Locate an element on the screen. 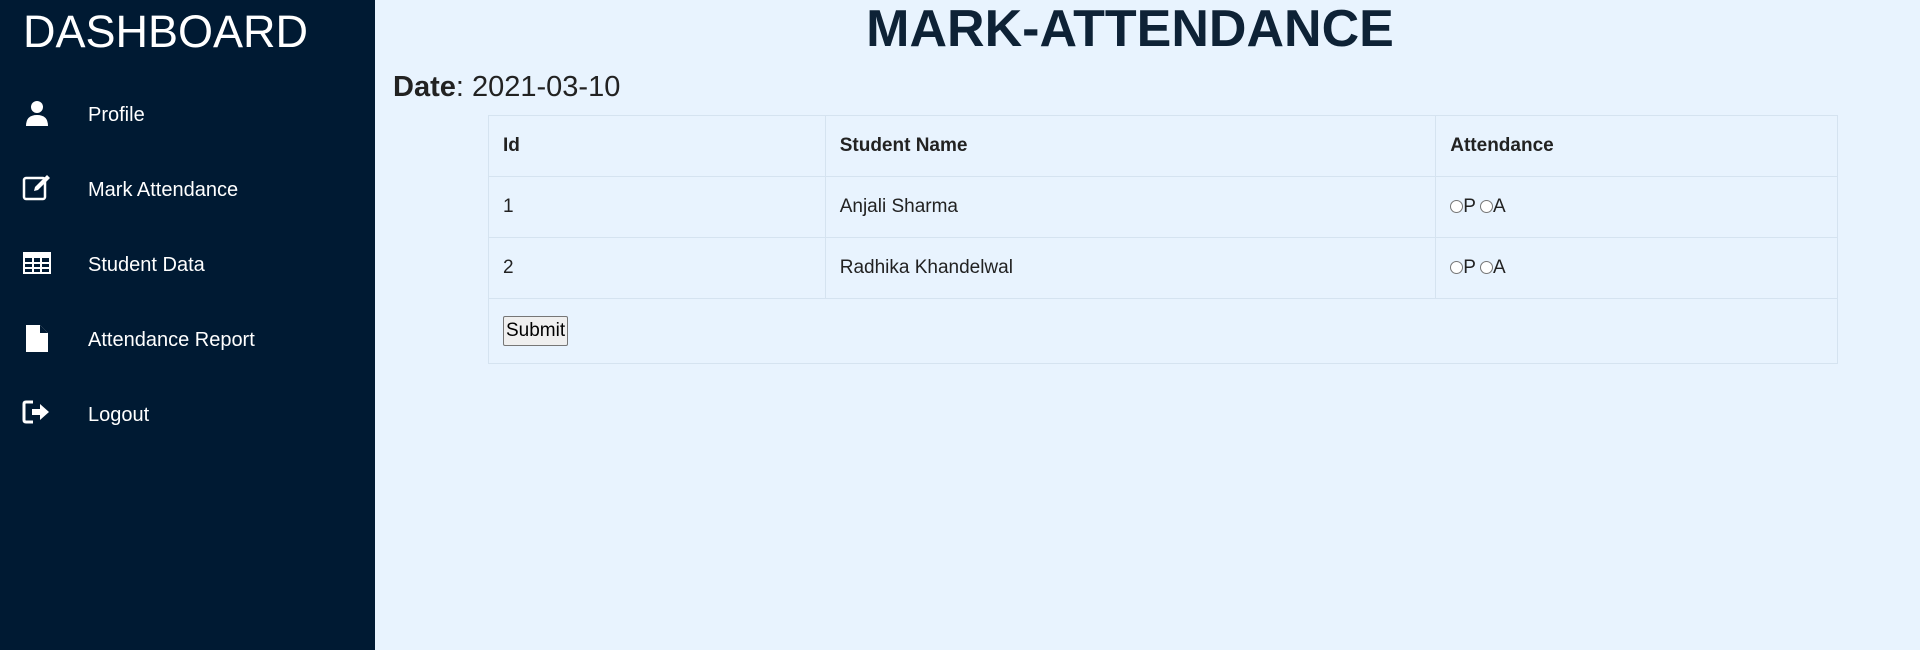  cell-id: 1 is located at coordinates (657, 207).